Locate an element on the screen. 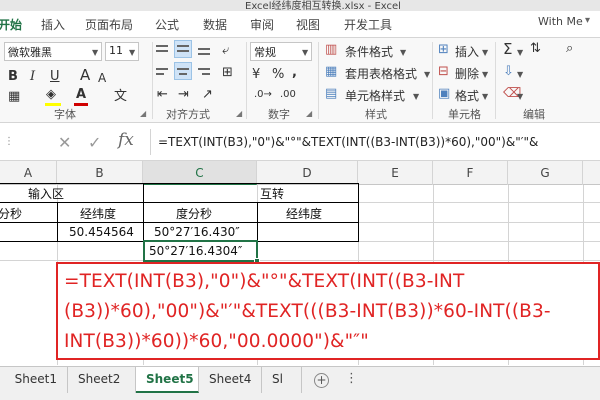 Image resolution: width=600 pixels, height=400 pixels. underline-button: U is located at coordinates (55, 77).